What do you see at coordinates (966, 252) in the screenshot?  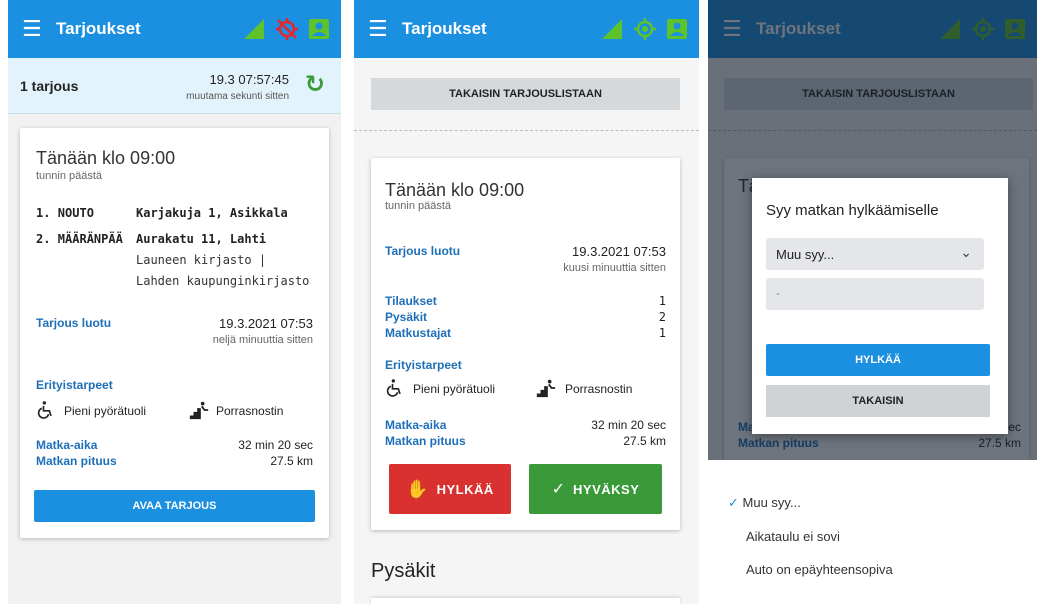 I see `chevron-down-icon: ⌄` at bounding box center [966, 252].